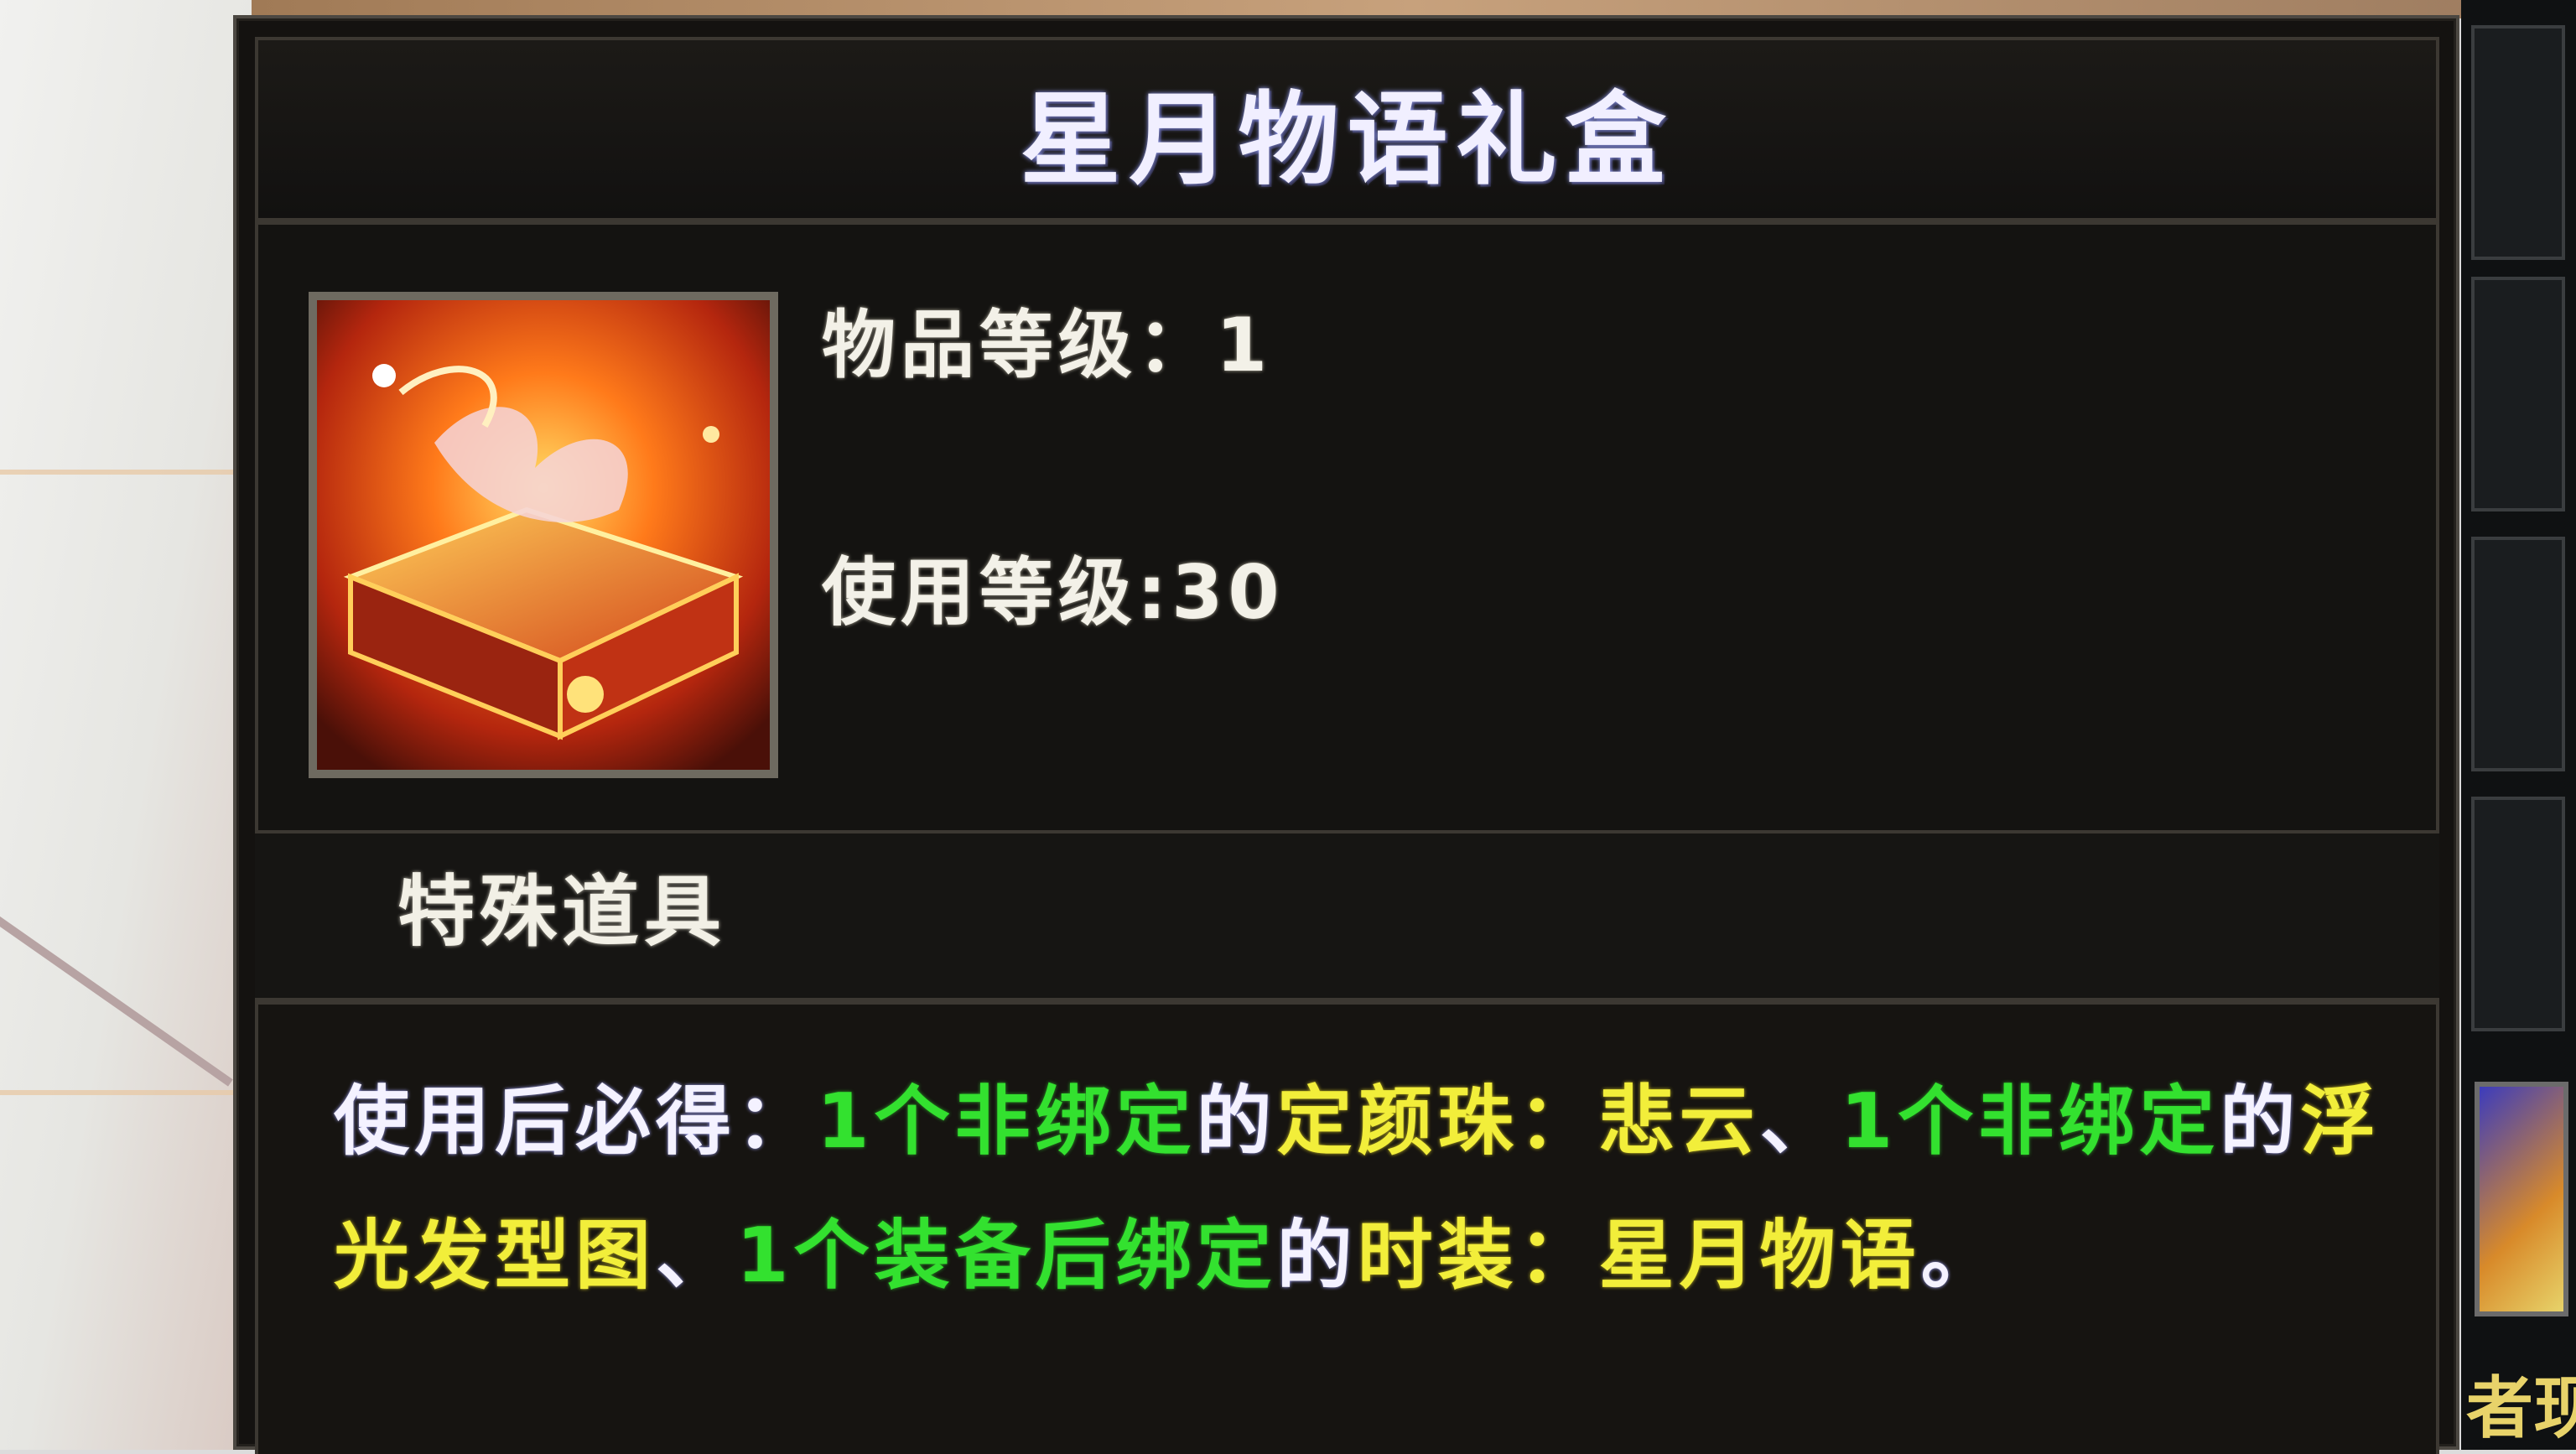 This screenshot has height=1454, width=2576. I want to click on background-diagonal, so click(116, 996).